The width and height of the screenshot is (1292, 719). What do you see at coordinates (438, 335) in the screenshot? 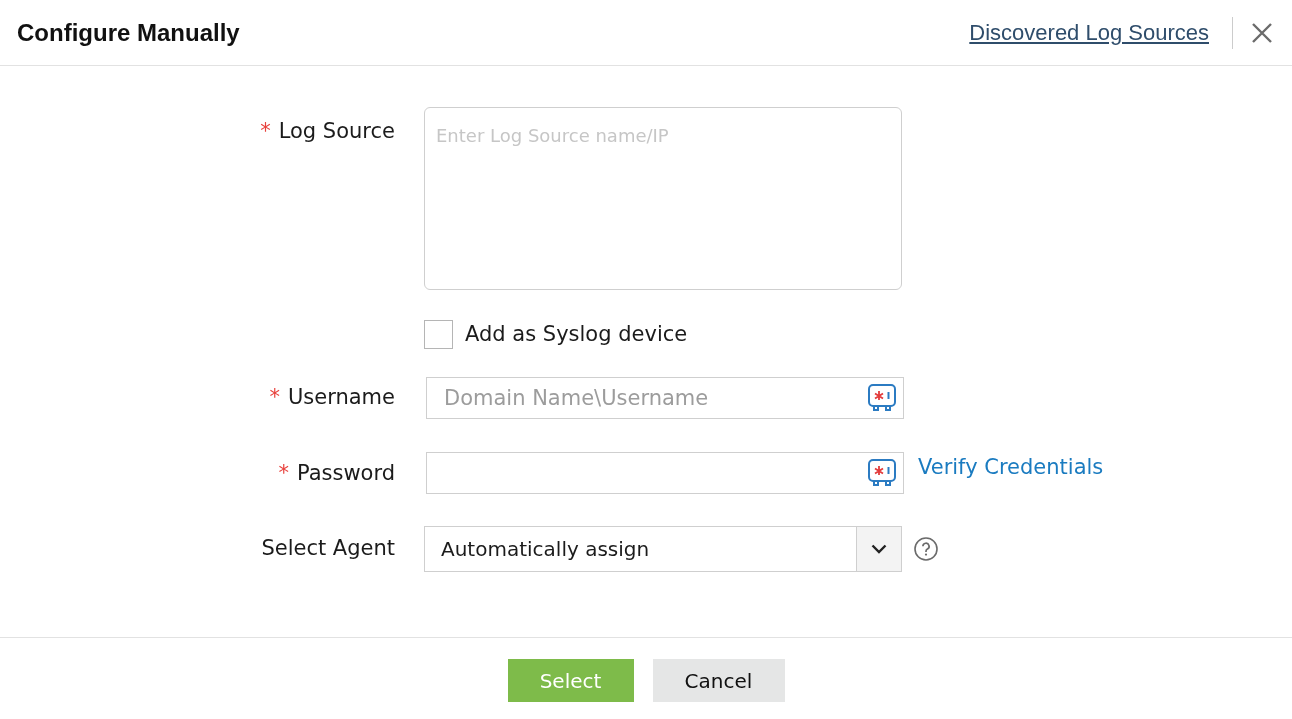
I see `checkbox` at bounding box center [438, 335].